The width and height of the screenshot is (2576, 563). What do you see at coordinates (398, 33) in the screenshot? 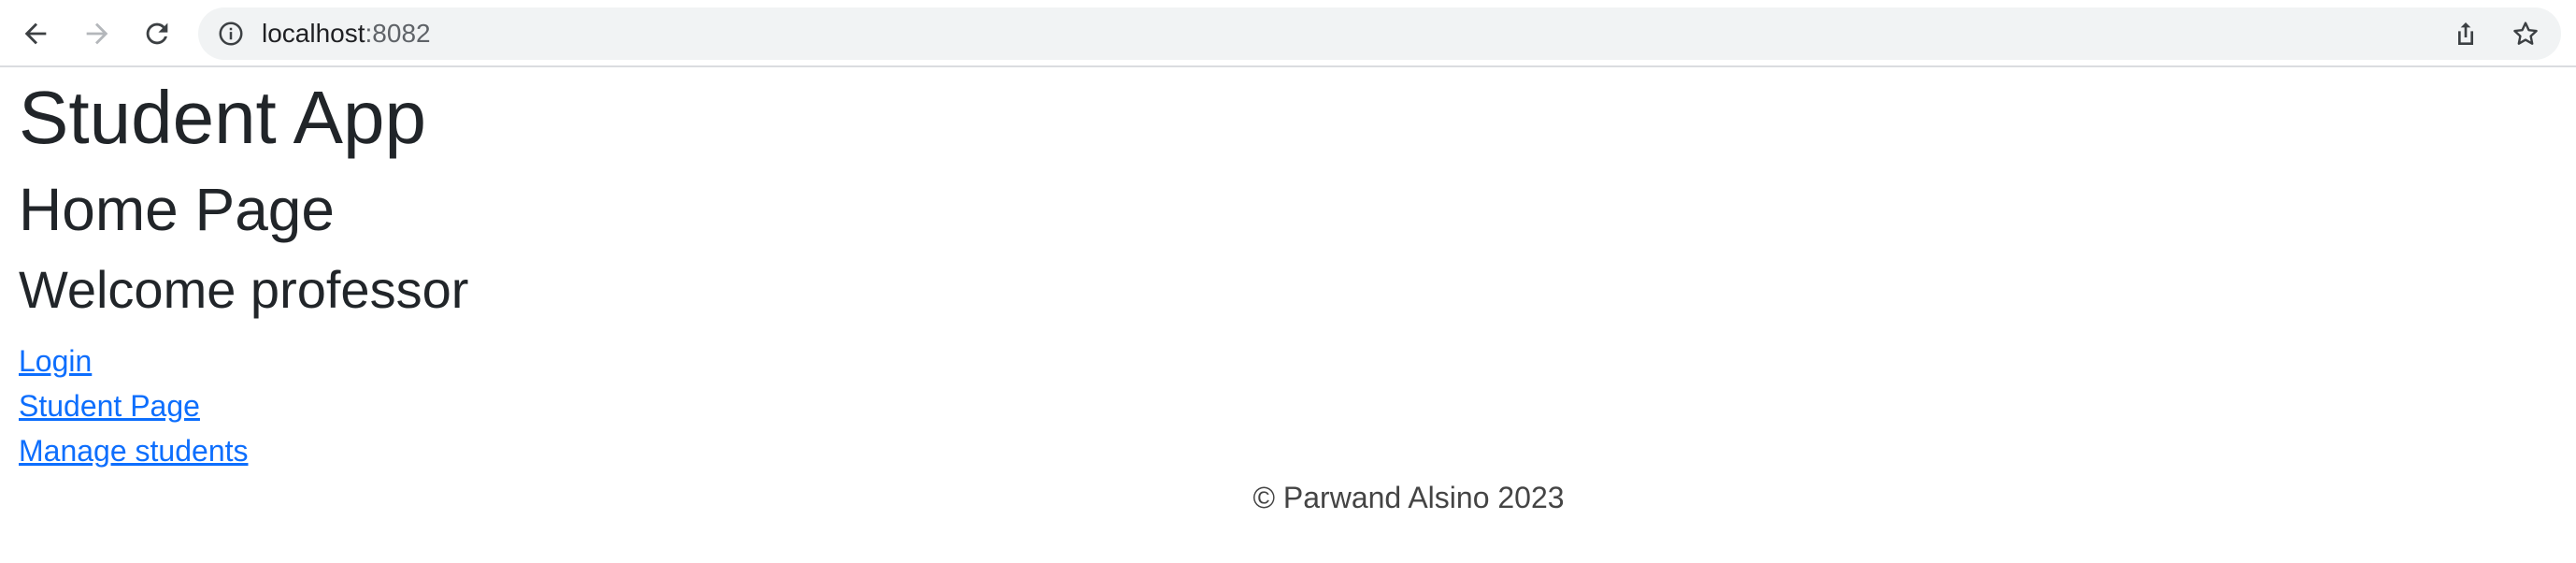
I see `url-port: :8082` at bounding box center [398, 33].